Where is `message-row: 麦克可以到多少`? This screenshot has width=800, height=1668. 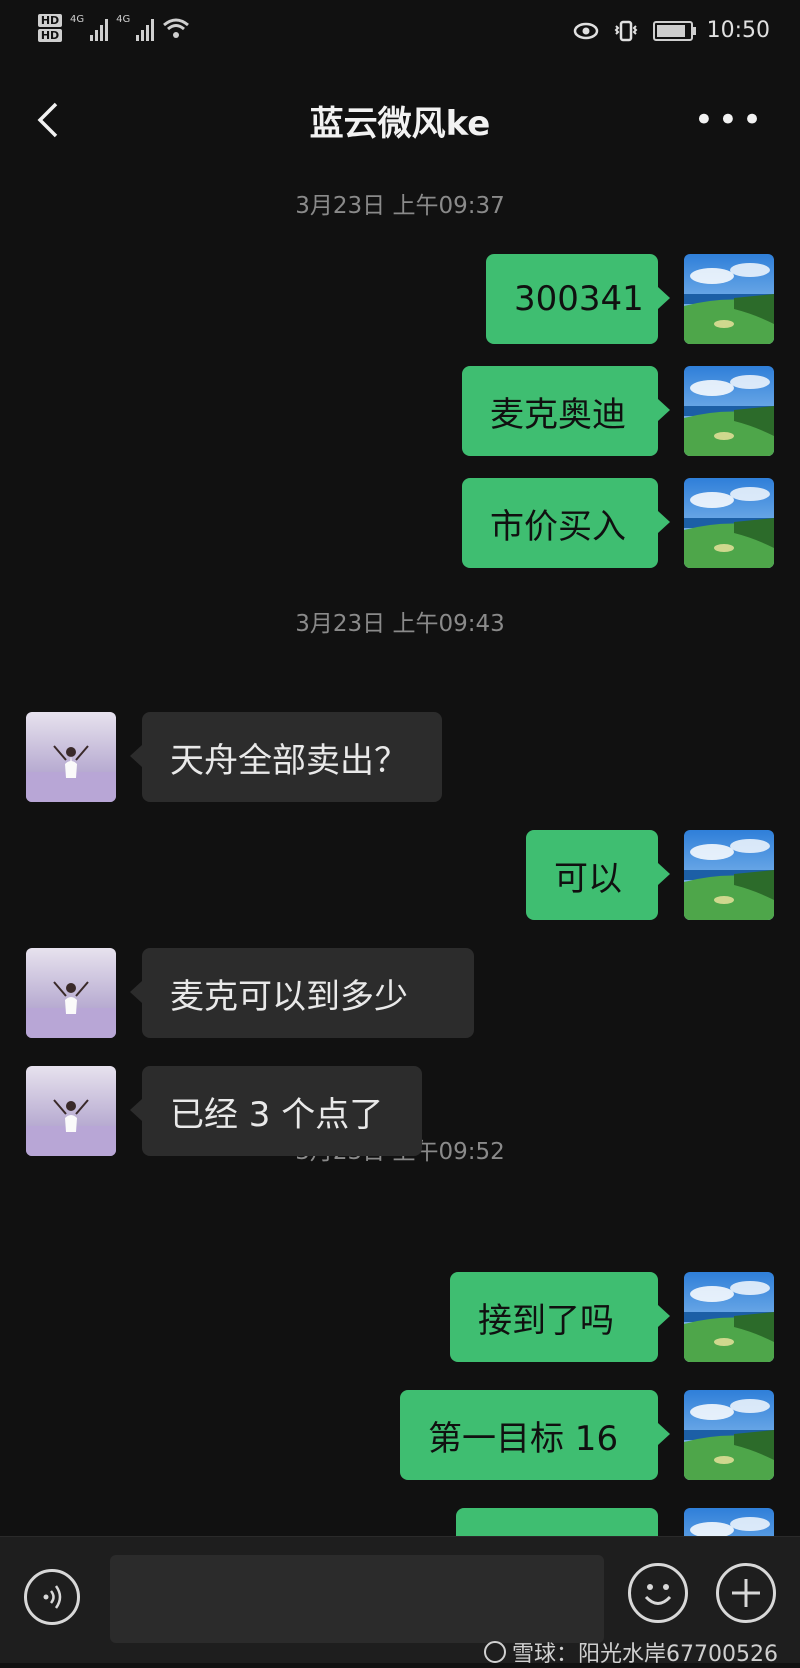
message-row: 麦克可以到多少 is located at coordinates (400, 994).